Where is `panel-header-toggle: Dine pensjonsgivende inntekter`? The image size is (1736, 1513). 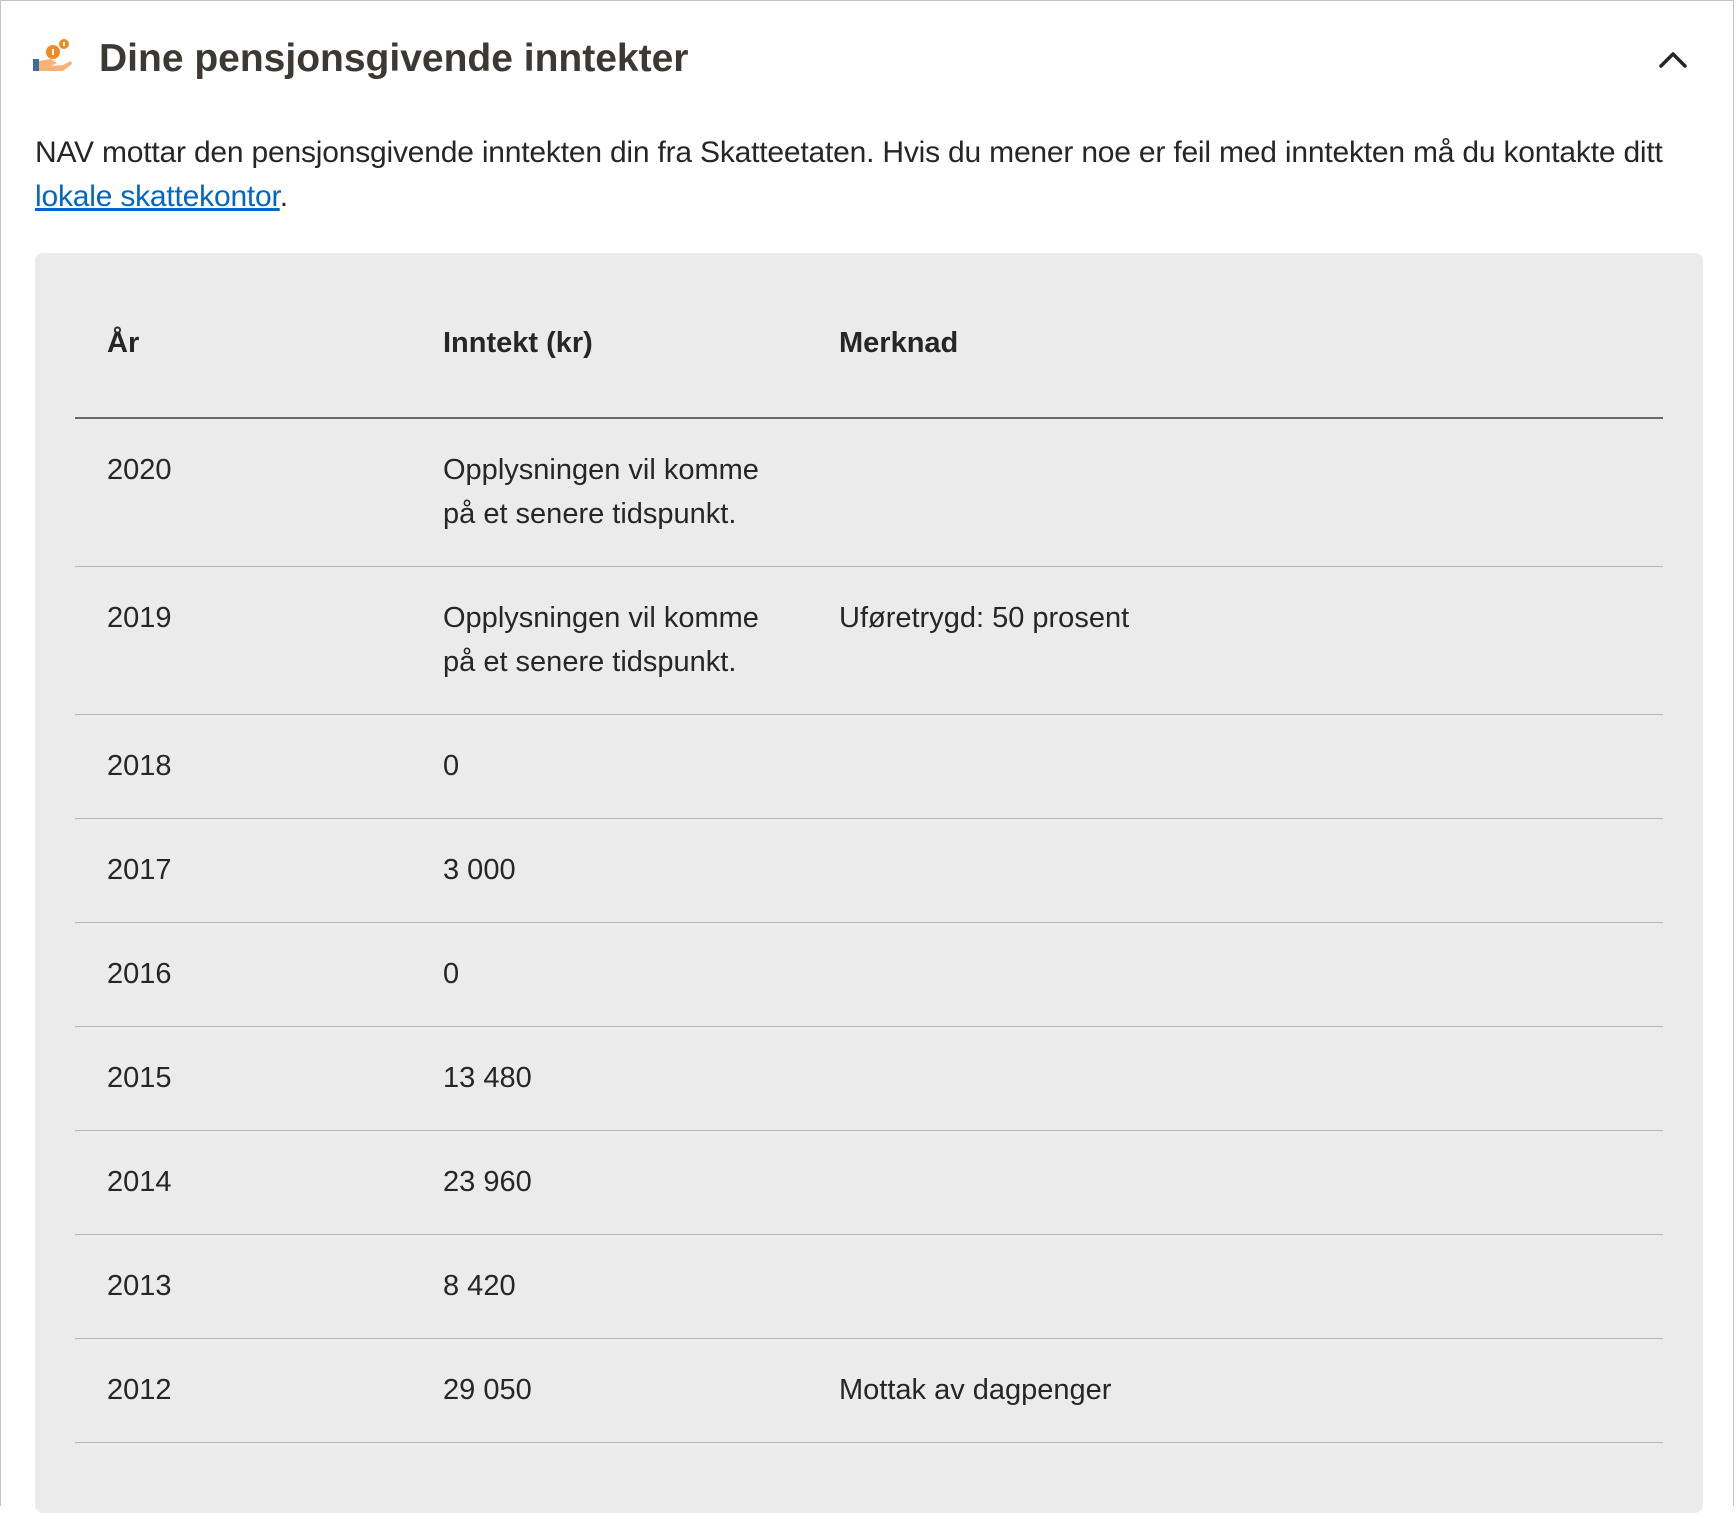 panel-header-toggle: Dine pensjonsgivende inntekter is located at coordinates (867, 61).